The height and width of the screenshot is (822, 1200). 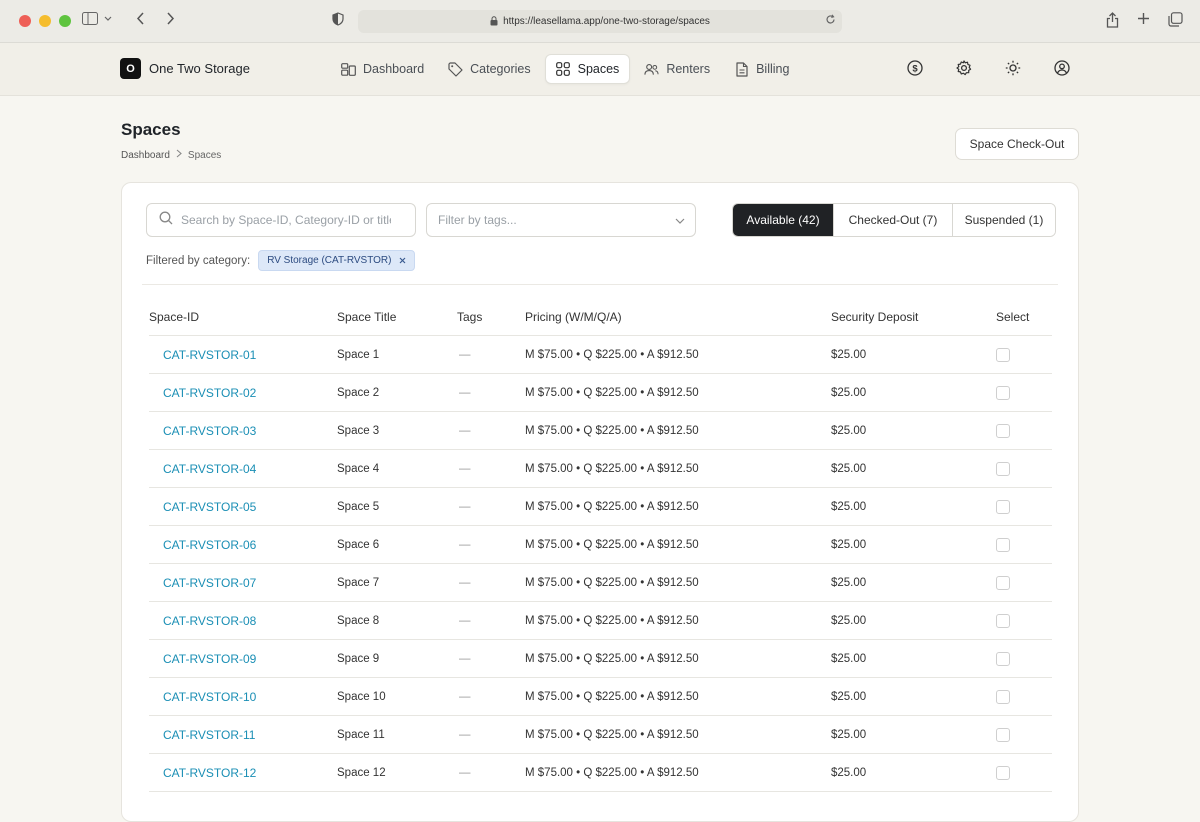 What do you see at coordinates (1061, 67) in the screenshot?
I see `user-circle-icon` at bounding box center [1061, 67].